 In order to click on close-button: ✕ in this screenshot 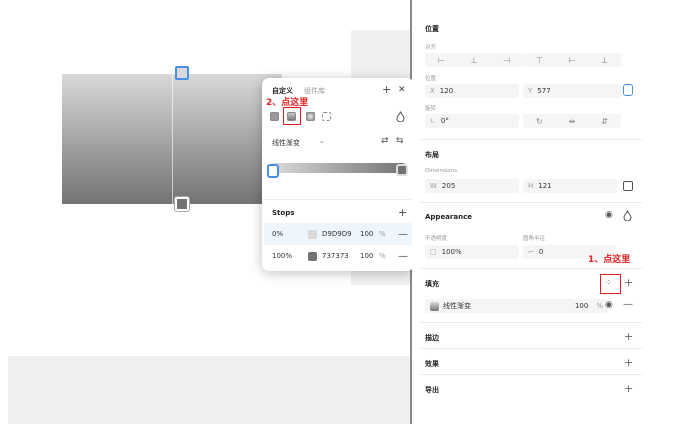, I will do `click(402, 90)`.